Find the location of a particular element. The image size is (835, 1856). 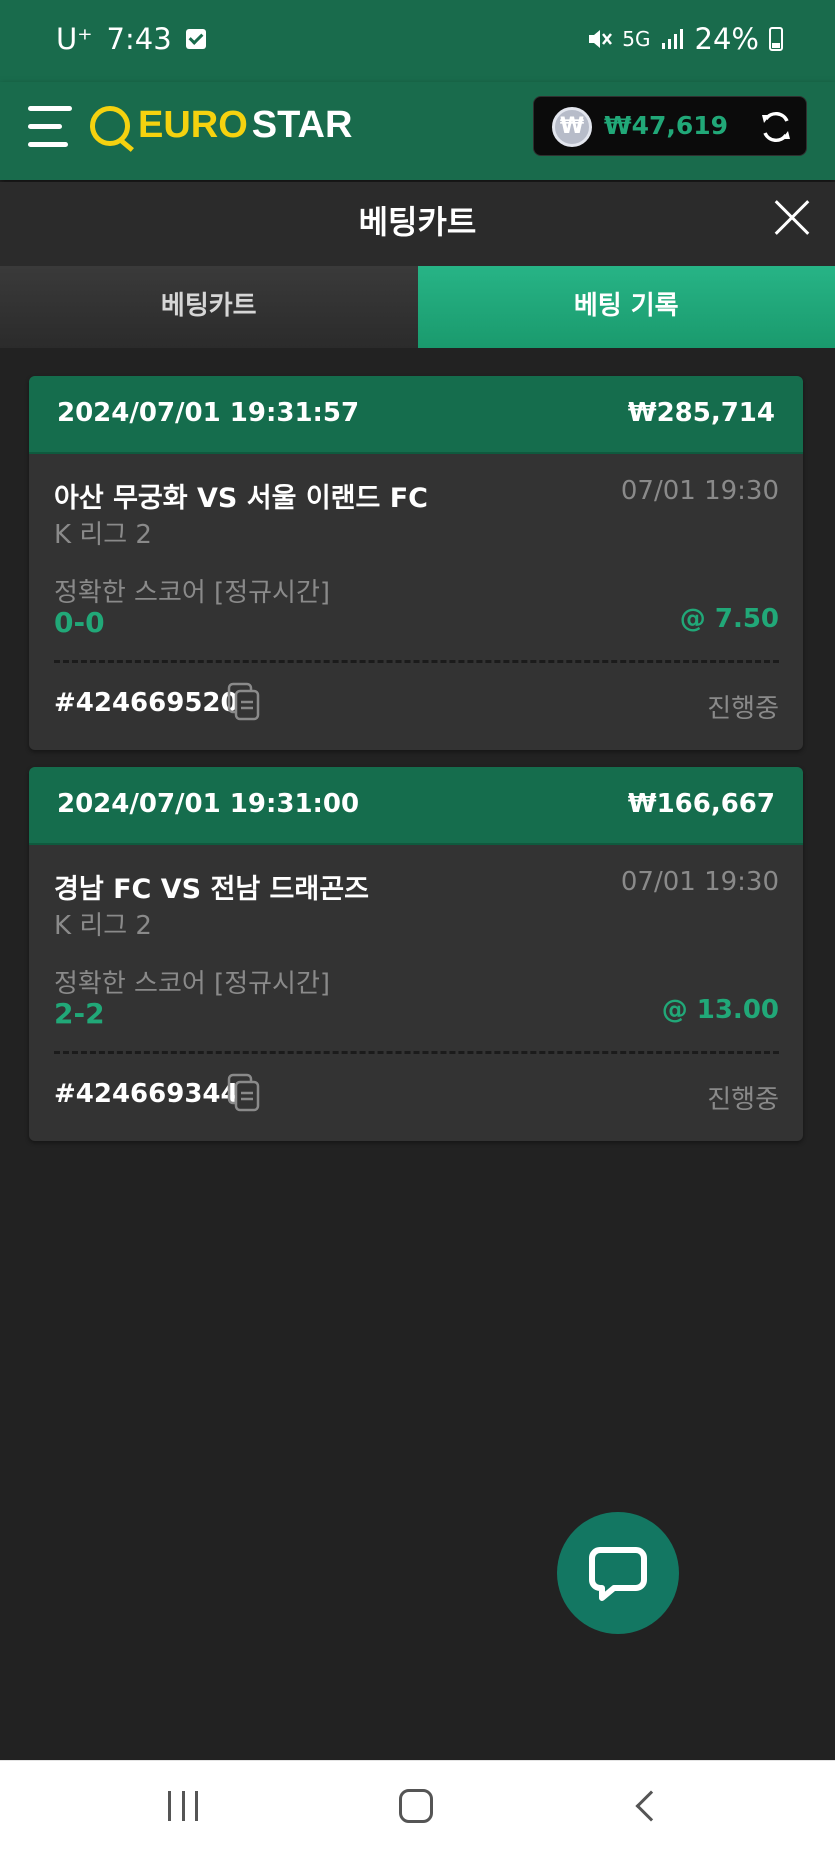

system-nav-bar is located at coordinates (417, 1808).